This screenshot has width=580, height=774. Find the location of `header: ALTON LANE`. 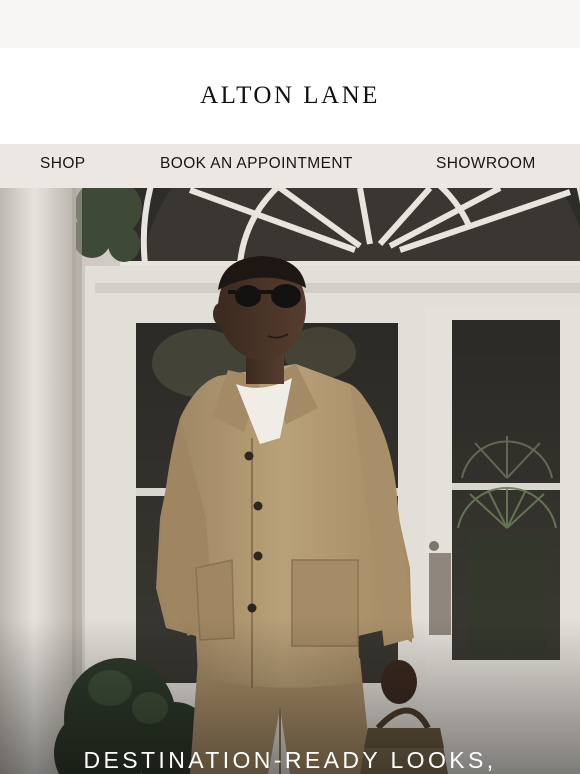

header: ALTON LANE is located at coordinates (290, 96).